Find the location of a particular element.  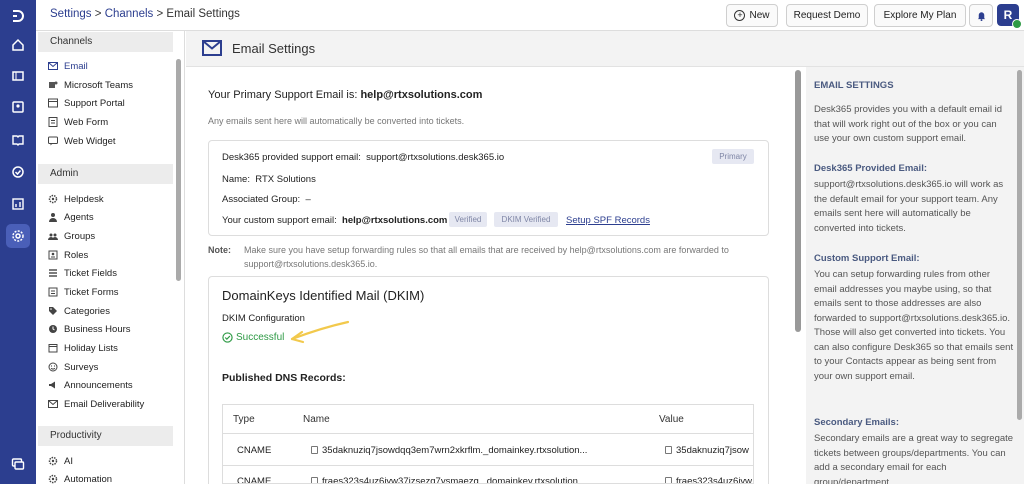

custom-email-value: help@rtxsolutions.com is located at coordinates (395, 220).